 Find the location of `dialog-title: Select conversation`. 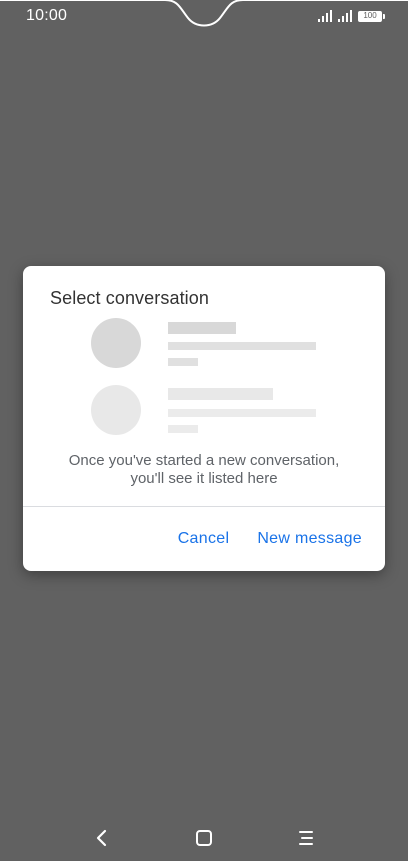

dialog-title: Select conversation is located at coordinates (129, 298).